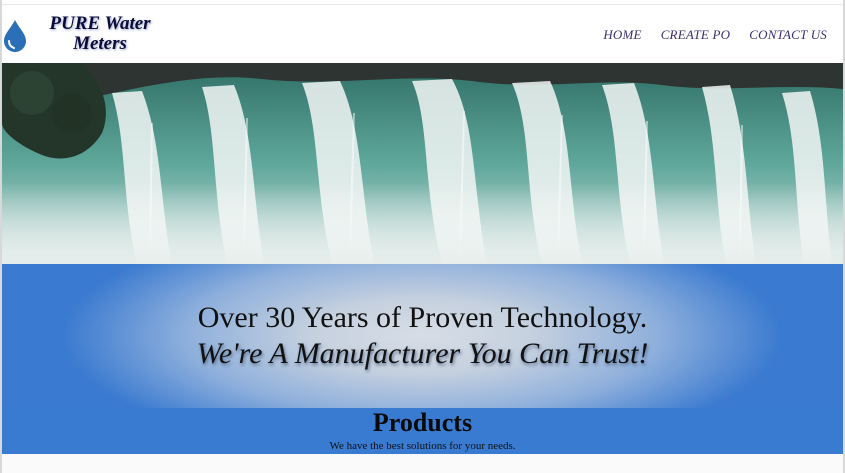 The width and height of the screenshot is (845, 473). Describe the element at coordinates (788, 35) in the screenshot. I see `nav-contact-us-link: CONTACT US` at that location.